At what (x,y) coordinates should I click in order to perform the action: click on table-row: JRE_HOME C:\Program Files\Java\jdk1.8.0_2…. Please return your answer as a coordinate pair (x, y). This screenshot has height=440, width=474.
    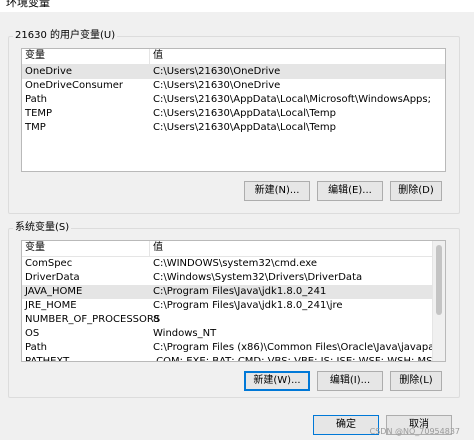
    Looking at the image, I should click on (233, 306).